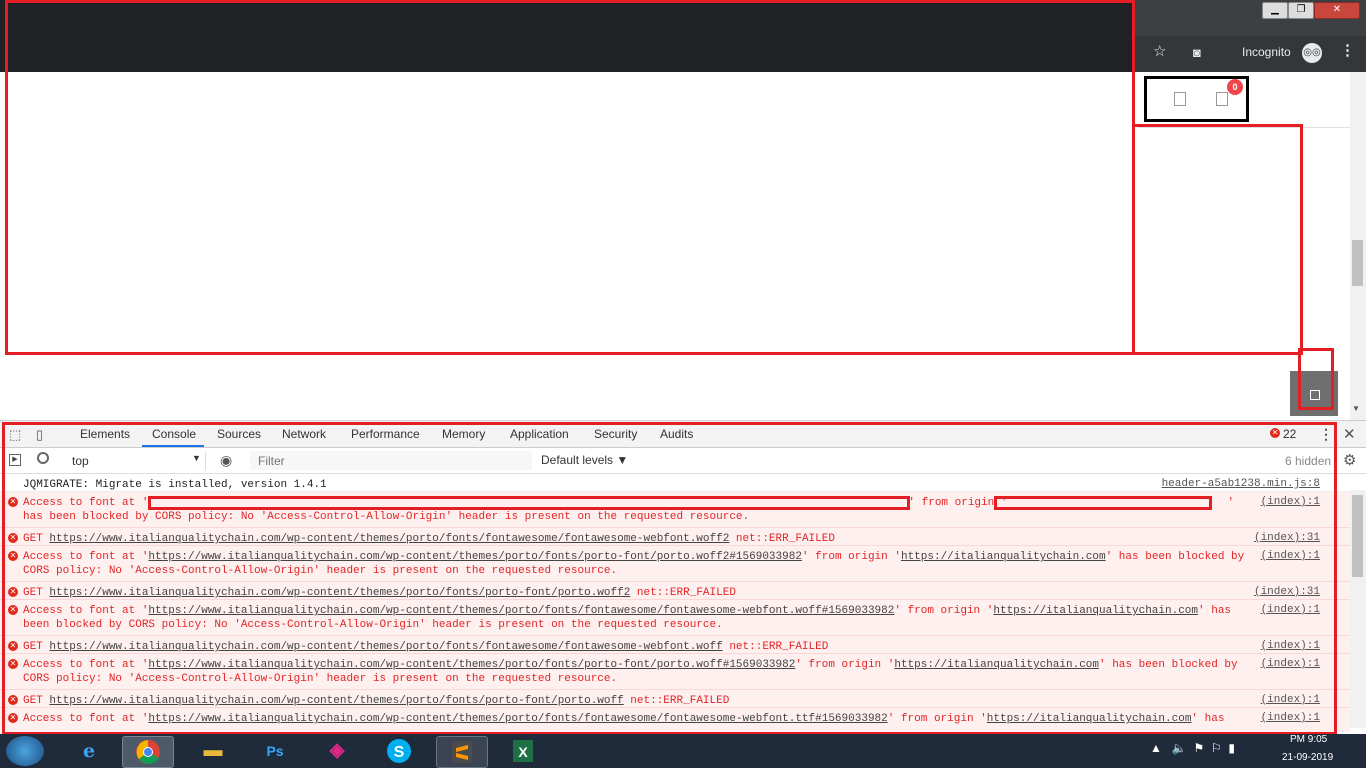 The image size is (1366, 775). I want to click on system-tray: ▲ 🔈 ⚑ ⚐ ▮, so click(1192, 748).